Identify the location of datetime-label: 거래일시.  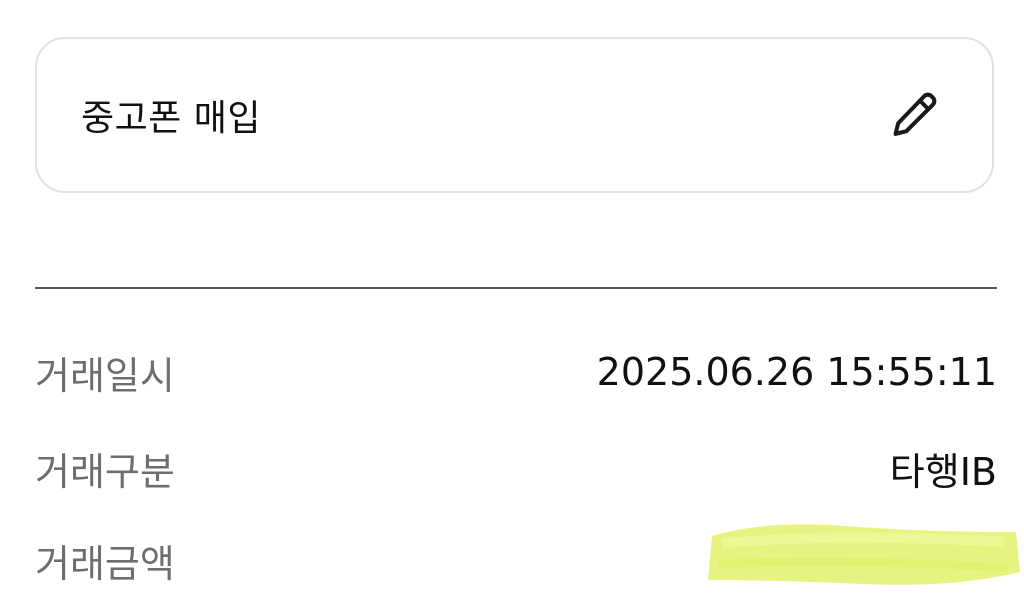
(105, 375).